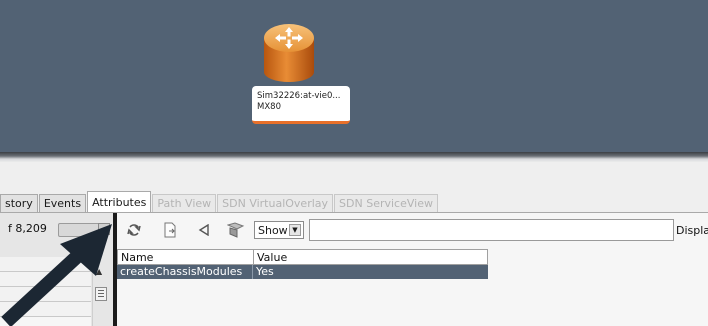  Describe the element at coordinates (273, 230) in the screenshot. I see `show-dropdown-value: Show` at that location.